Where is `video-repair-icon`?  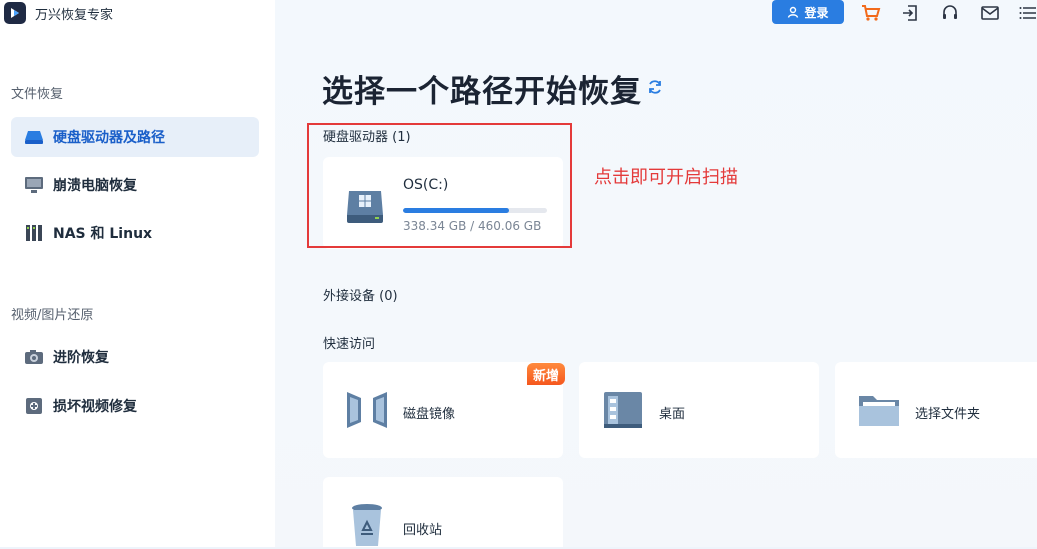 video-repair-icon is located at coordinates (34, 406).